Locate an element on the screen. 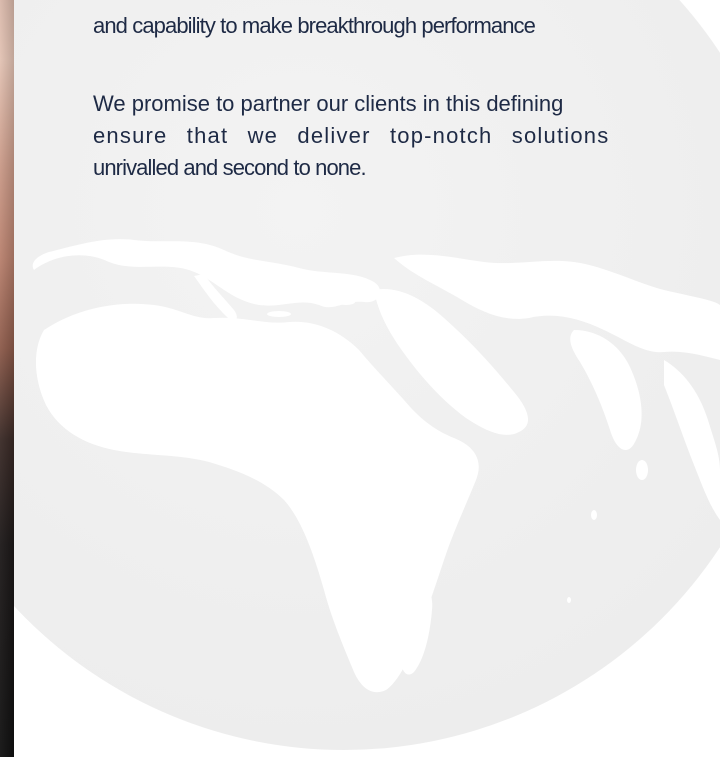 This screenshot has height=757, width=720. portrait-photo-edge is located at coordinates (7, 378).